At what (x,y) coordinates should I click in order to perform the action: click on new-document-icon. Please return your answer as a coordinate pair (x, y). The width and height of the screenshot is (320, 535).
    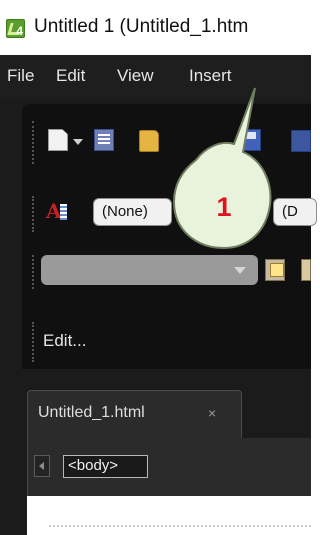
    Looking at the image, I should click on (58, 140).